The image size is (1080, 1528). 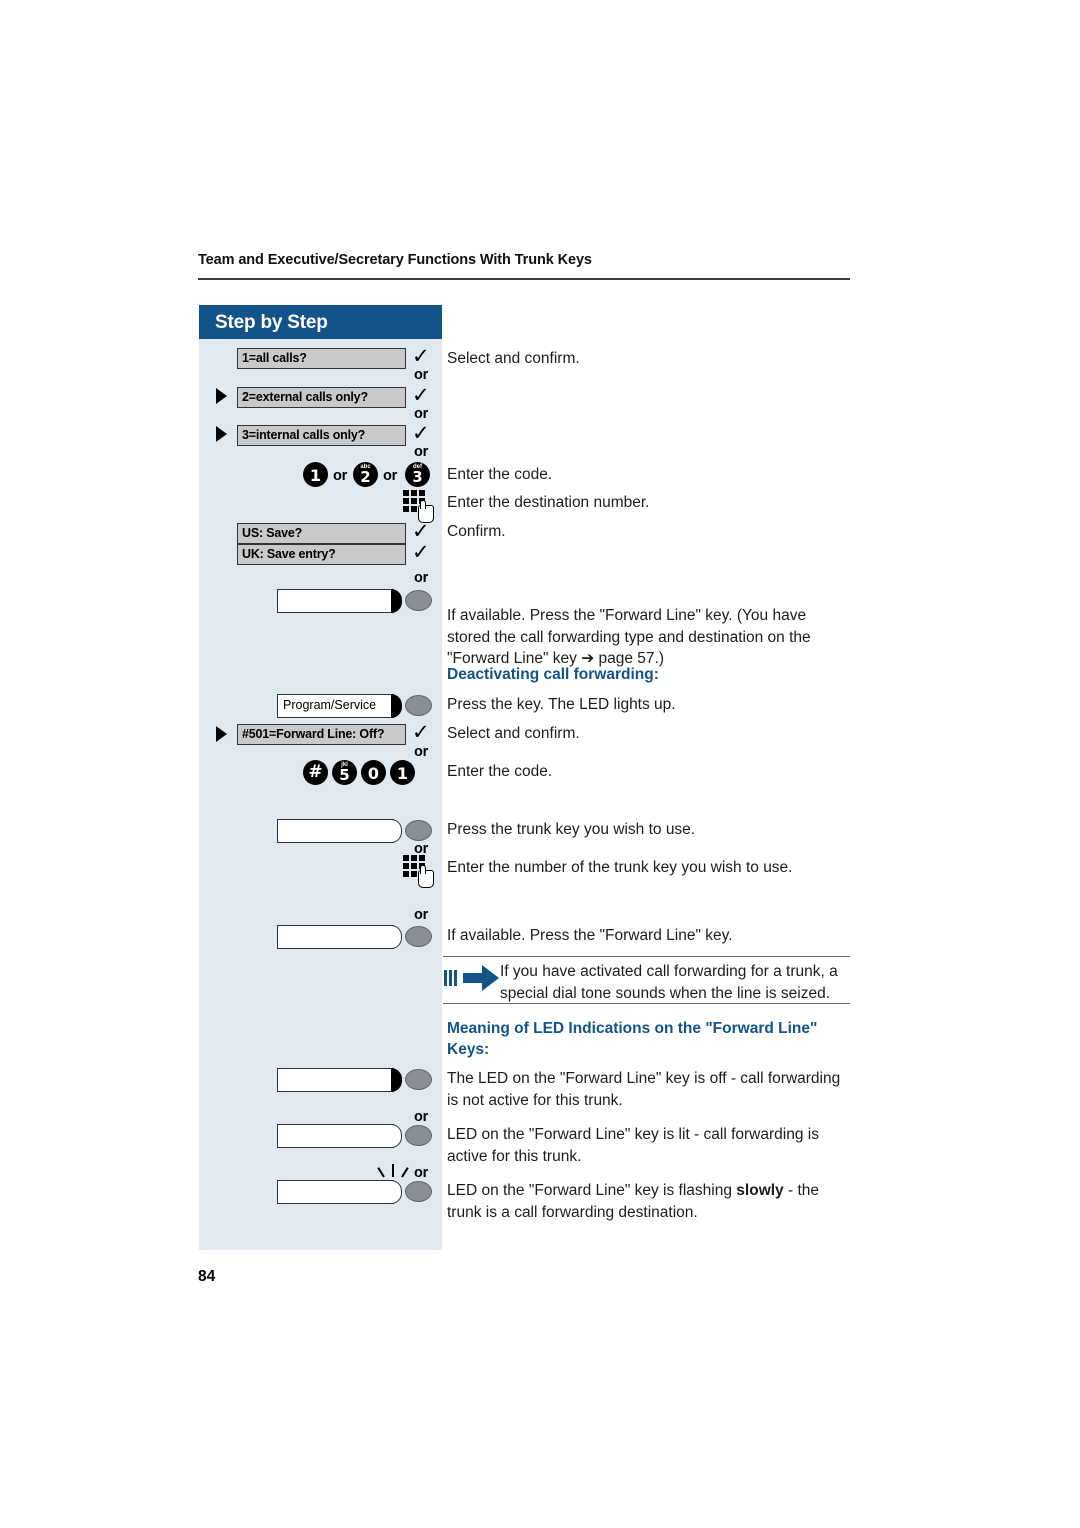 I want to click on display-option-label: US: Save?, so click(x=272, y=533).